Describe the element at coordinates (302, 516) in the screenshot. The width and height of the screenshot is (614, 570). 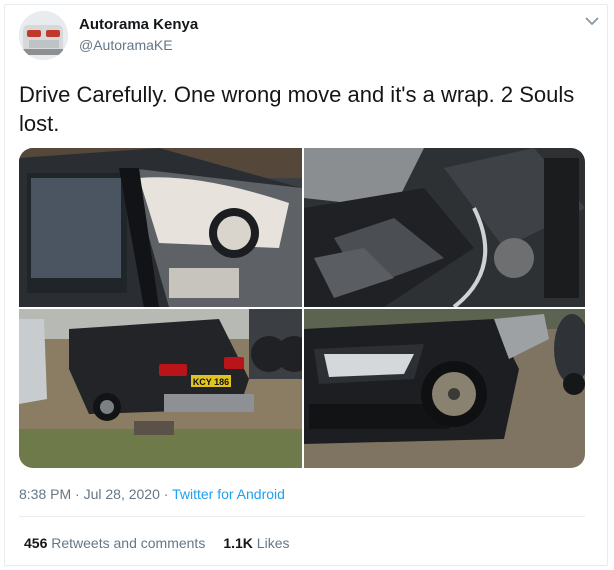
I see `divider` at that location.